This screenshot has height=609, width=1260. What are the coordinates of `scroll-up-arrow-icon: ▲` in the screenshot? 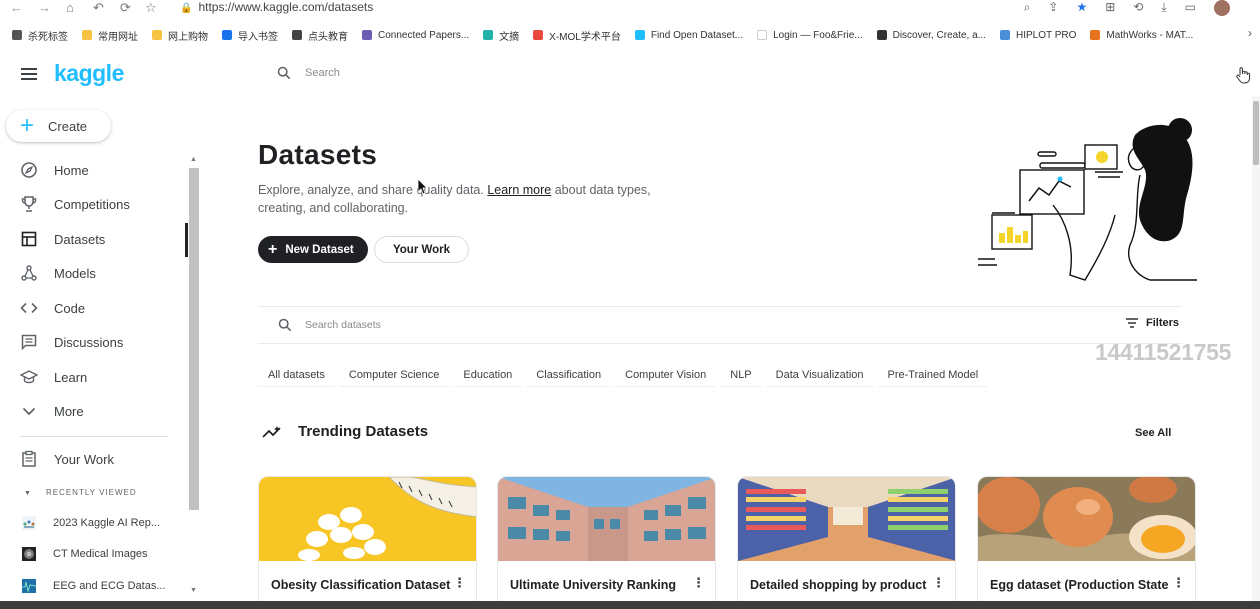 It's located at (193, 159).